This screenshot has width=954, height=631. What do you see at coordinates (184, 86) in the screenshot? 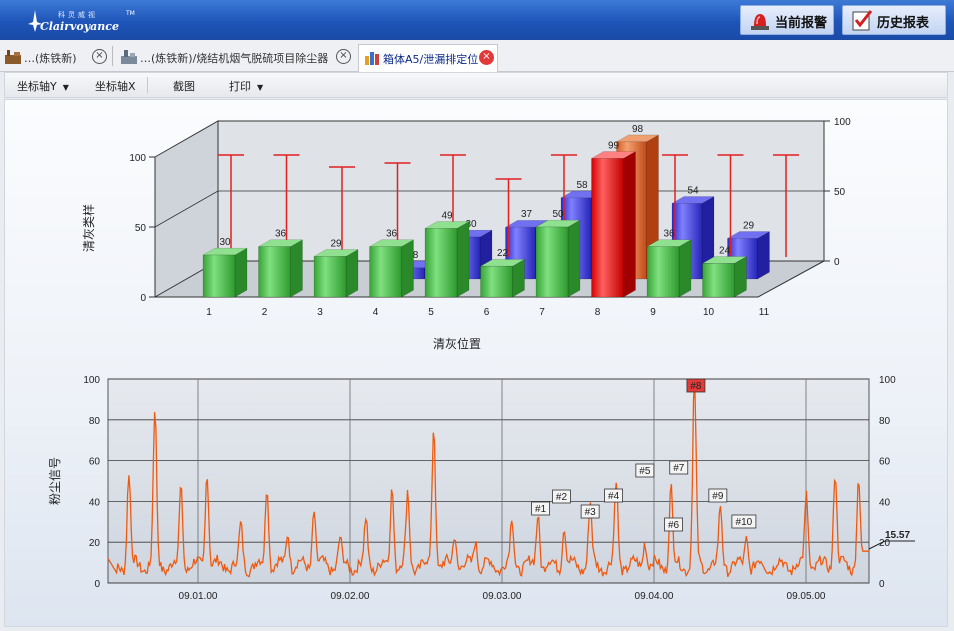
I see `screenshot-button: 截图` at bounding box center [184, 86].